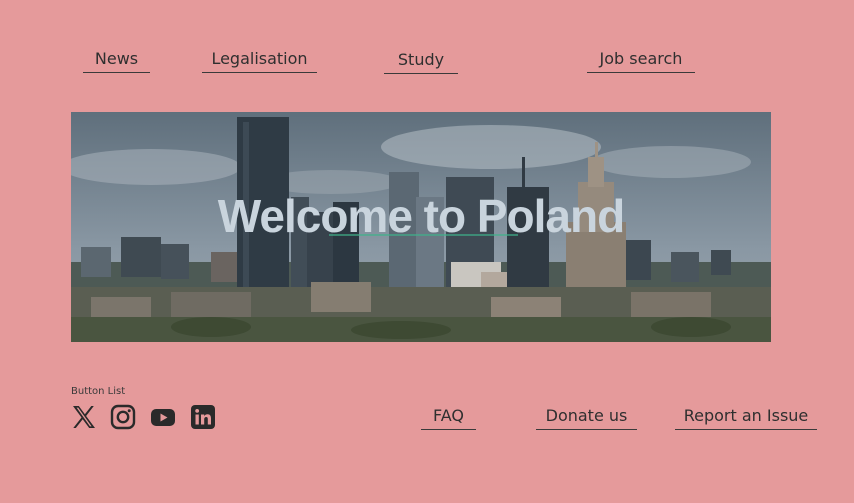 The image size is (854, 503). I want to click on button-list-label: Button List, so click(98, 391).